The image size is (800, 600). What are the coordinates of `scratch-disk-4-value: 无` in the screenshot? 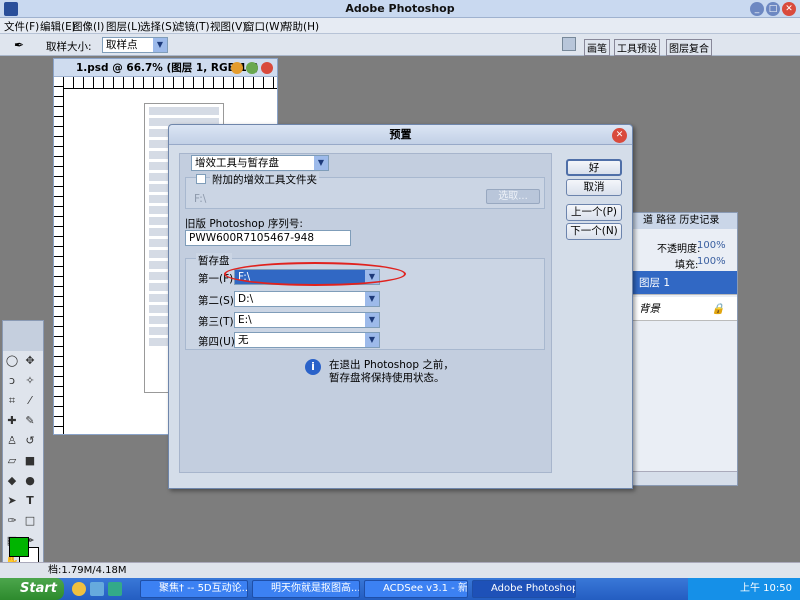 It's located at (243, 340).